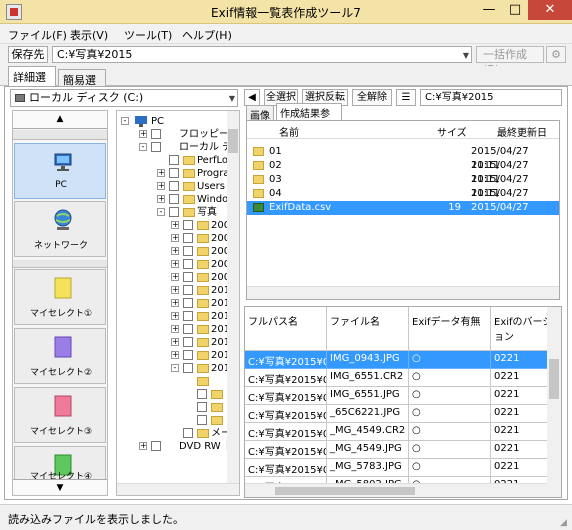 This screenshot has width=572, height=530. I want to click on tree-horizontal-scrollbar, so click(178, 489).